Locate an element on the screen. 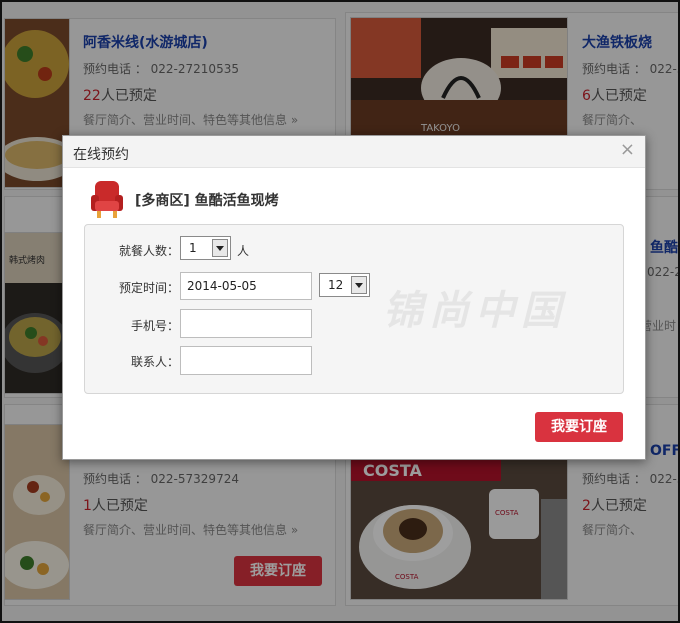  dialog-title: 在线预约 is located at coordinates (101, 155).